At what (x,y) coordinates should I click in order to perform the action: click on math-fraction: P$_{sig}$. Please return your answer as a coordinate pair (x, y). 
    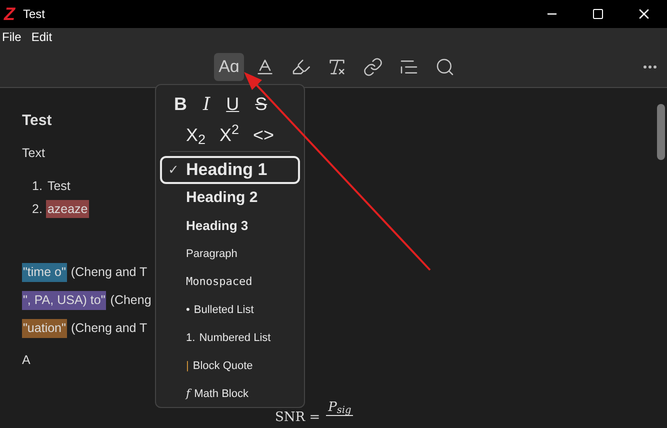
    Looking at the image, I should click on (340, 408).